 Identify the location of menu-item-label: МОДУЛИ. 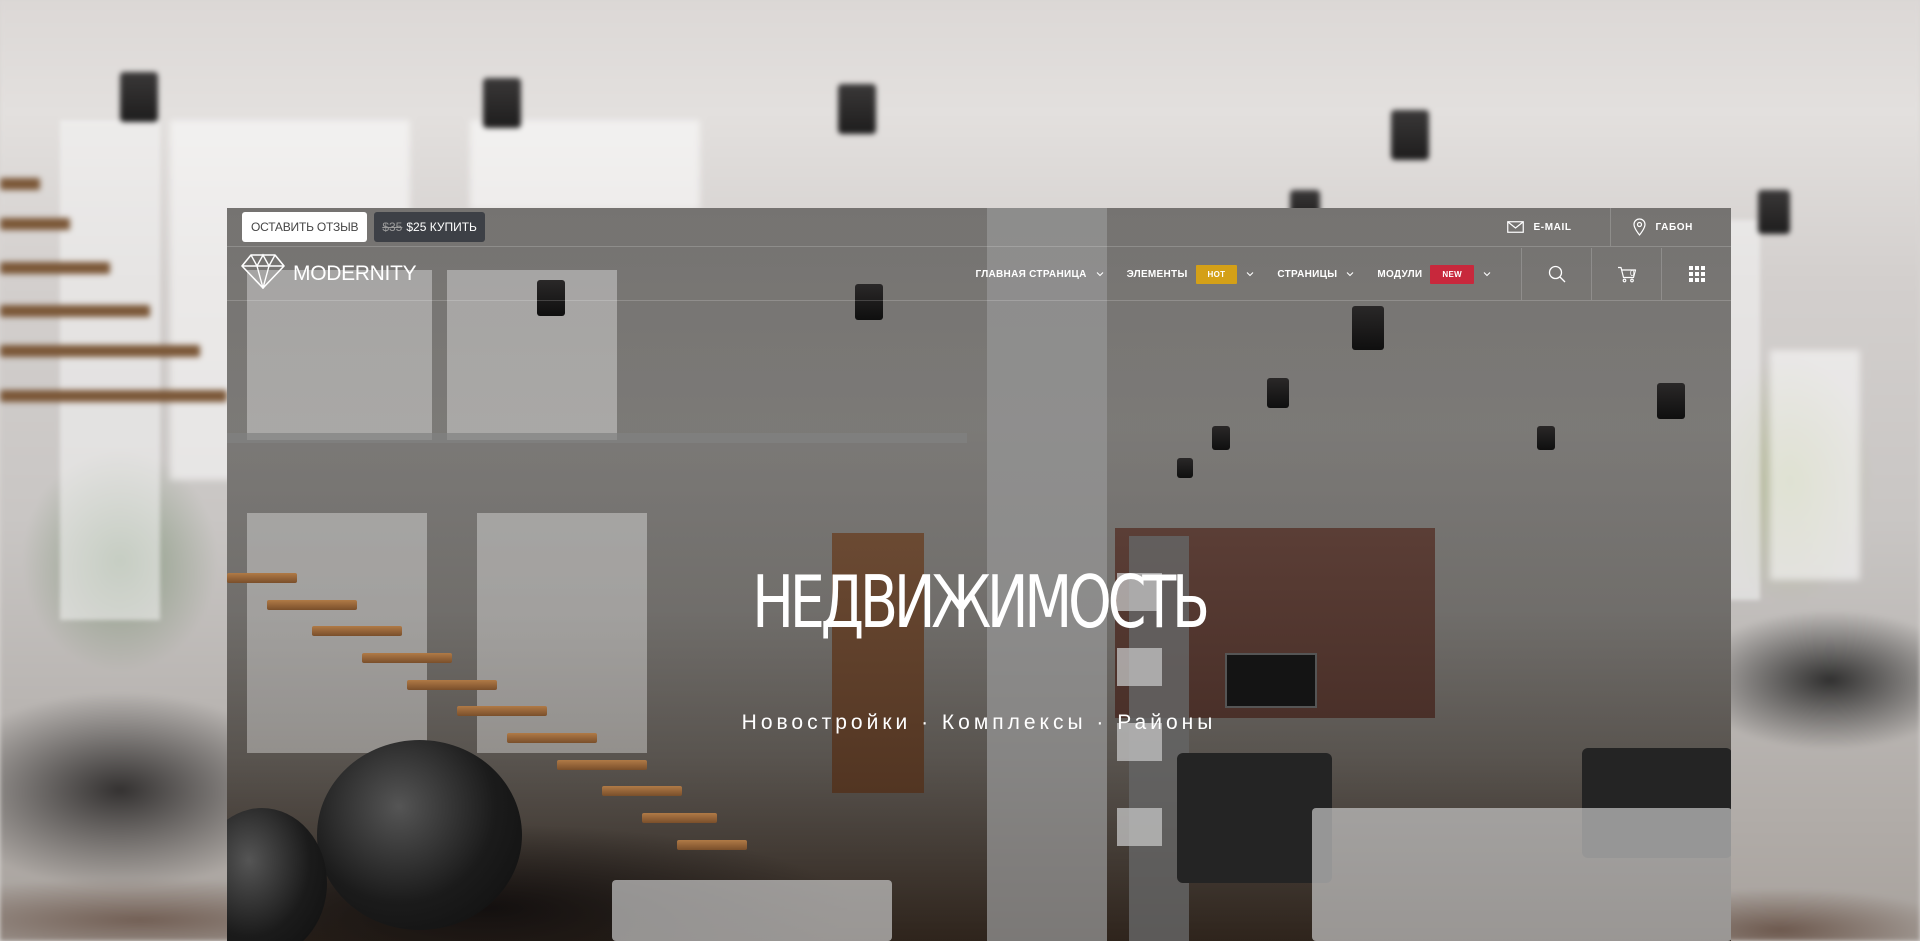
(1400, 274).